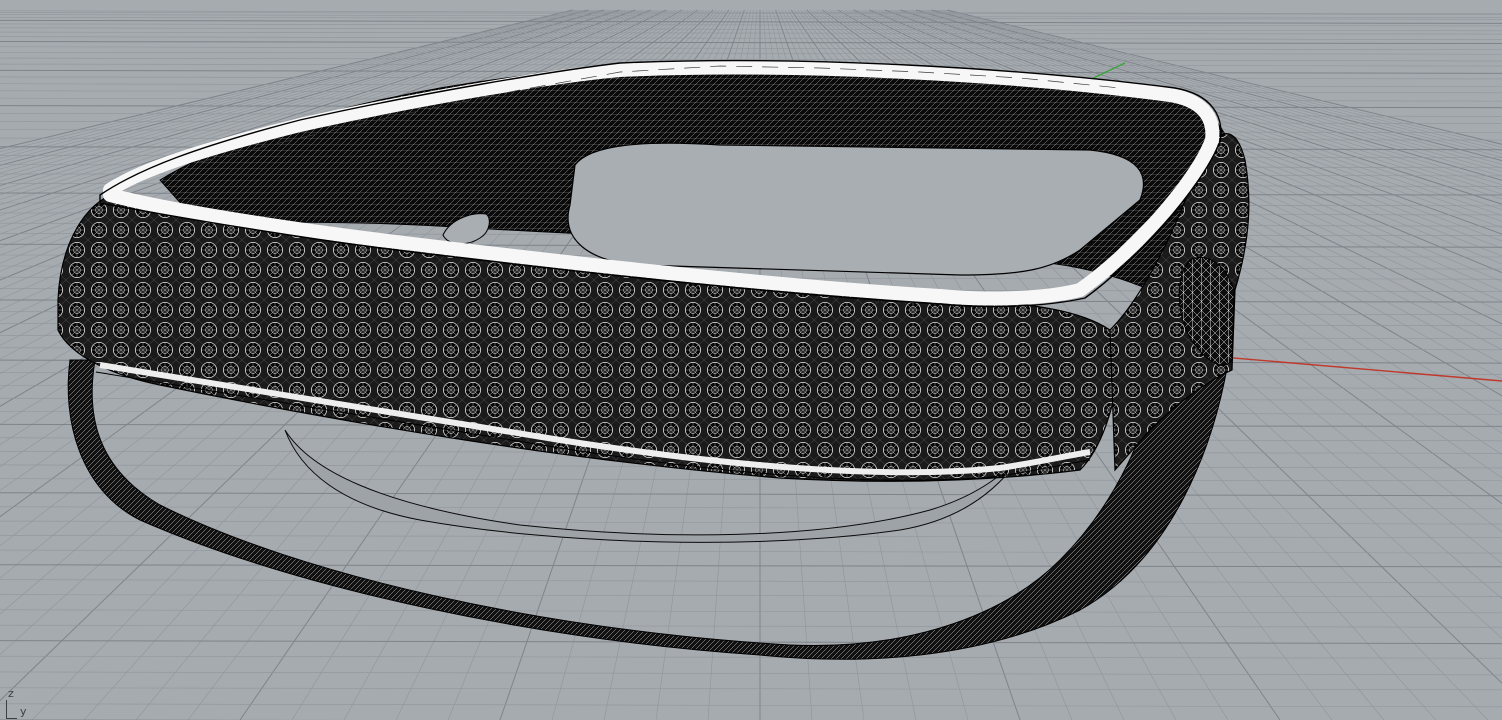 The width and height of the screenshot is (1502, 720). I want to click on axis-indicator-widget: z y, so click(22, 703).